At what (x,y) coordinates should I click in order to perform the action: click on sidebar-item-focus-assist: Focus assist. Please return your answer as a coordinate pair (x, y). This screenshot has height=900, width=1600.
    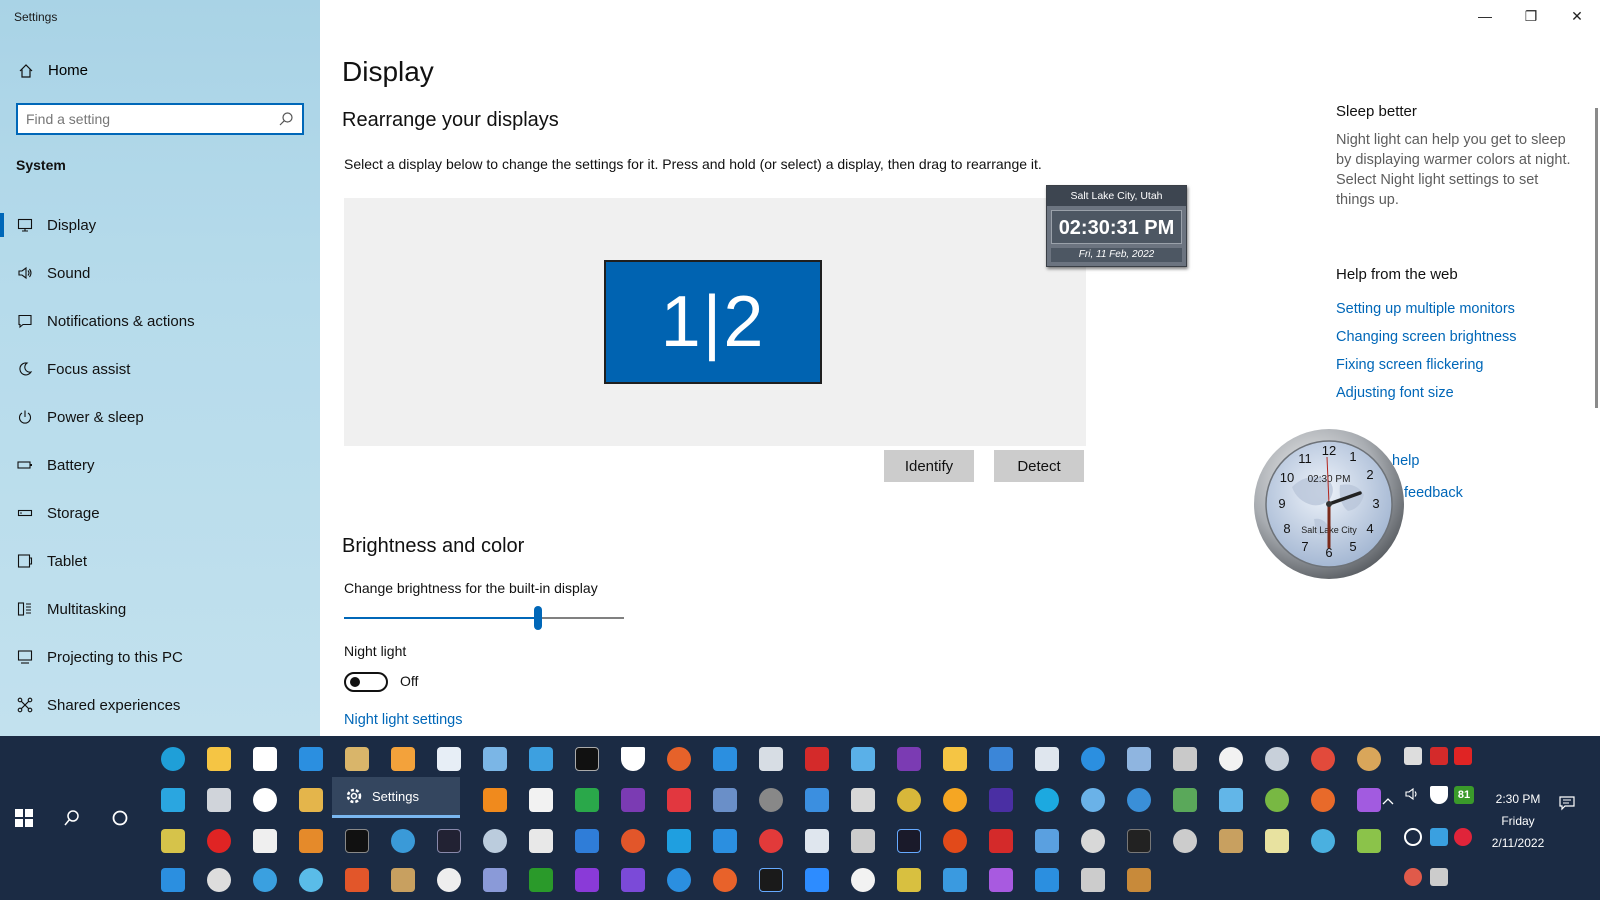
    Looking at the image, I should click on (160, 369).